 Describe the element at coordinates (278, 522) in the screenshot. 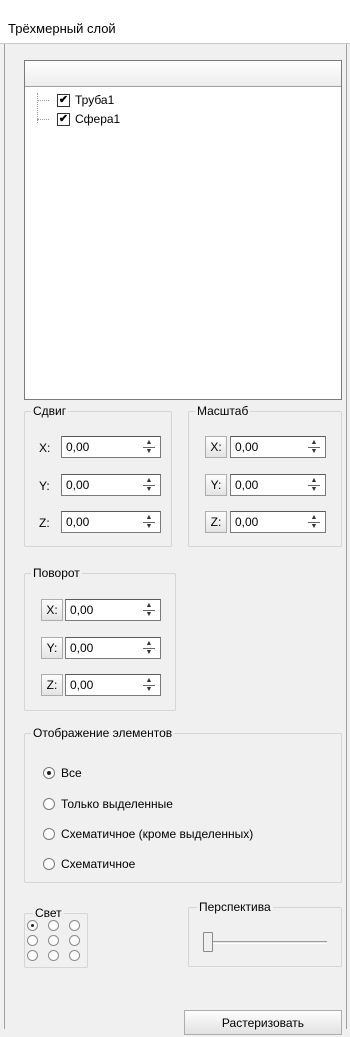

I see `scale-z-input: 0,00 ▲ ▼` at that location.